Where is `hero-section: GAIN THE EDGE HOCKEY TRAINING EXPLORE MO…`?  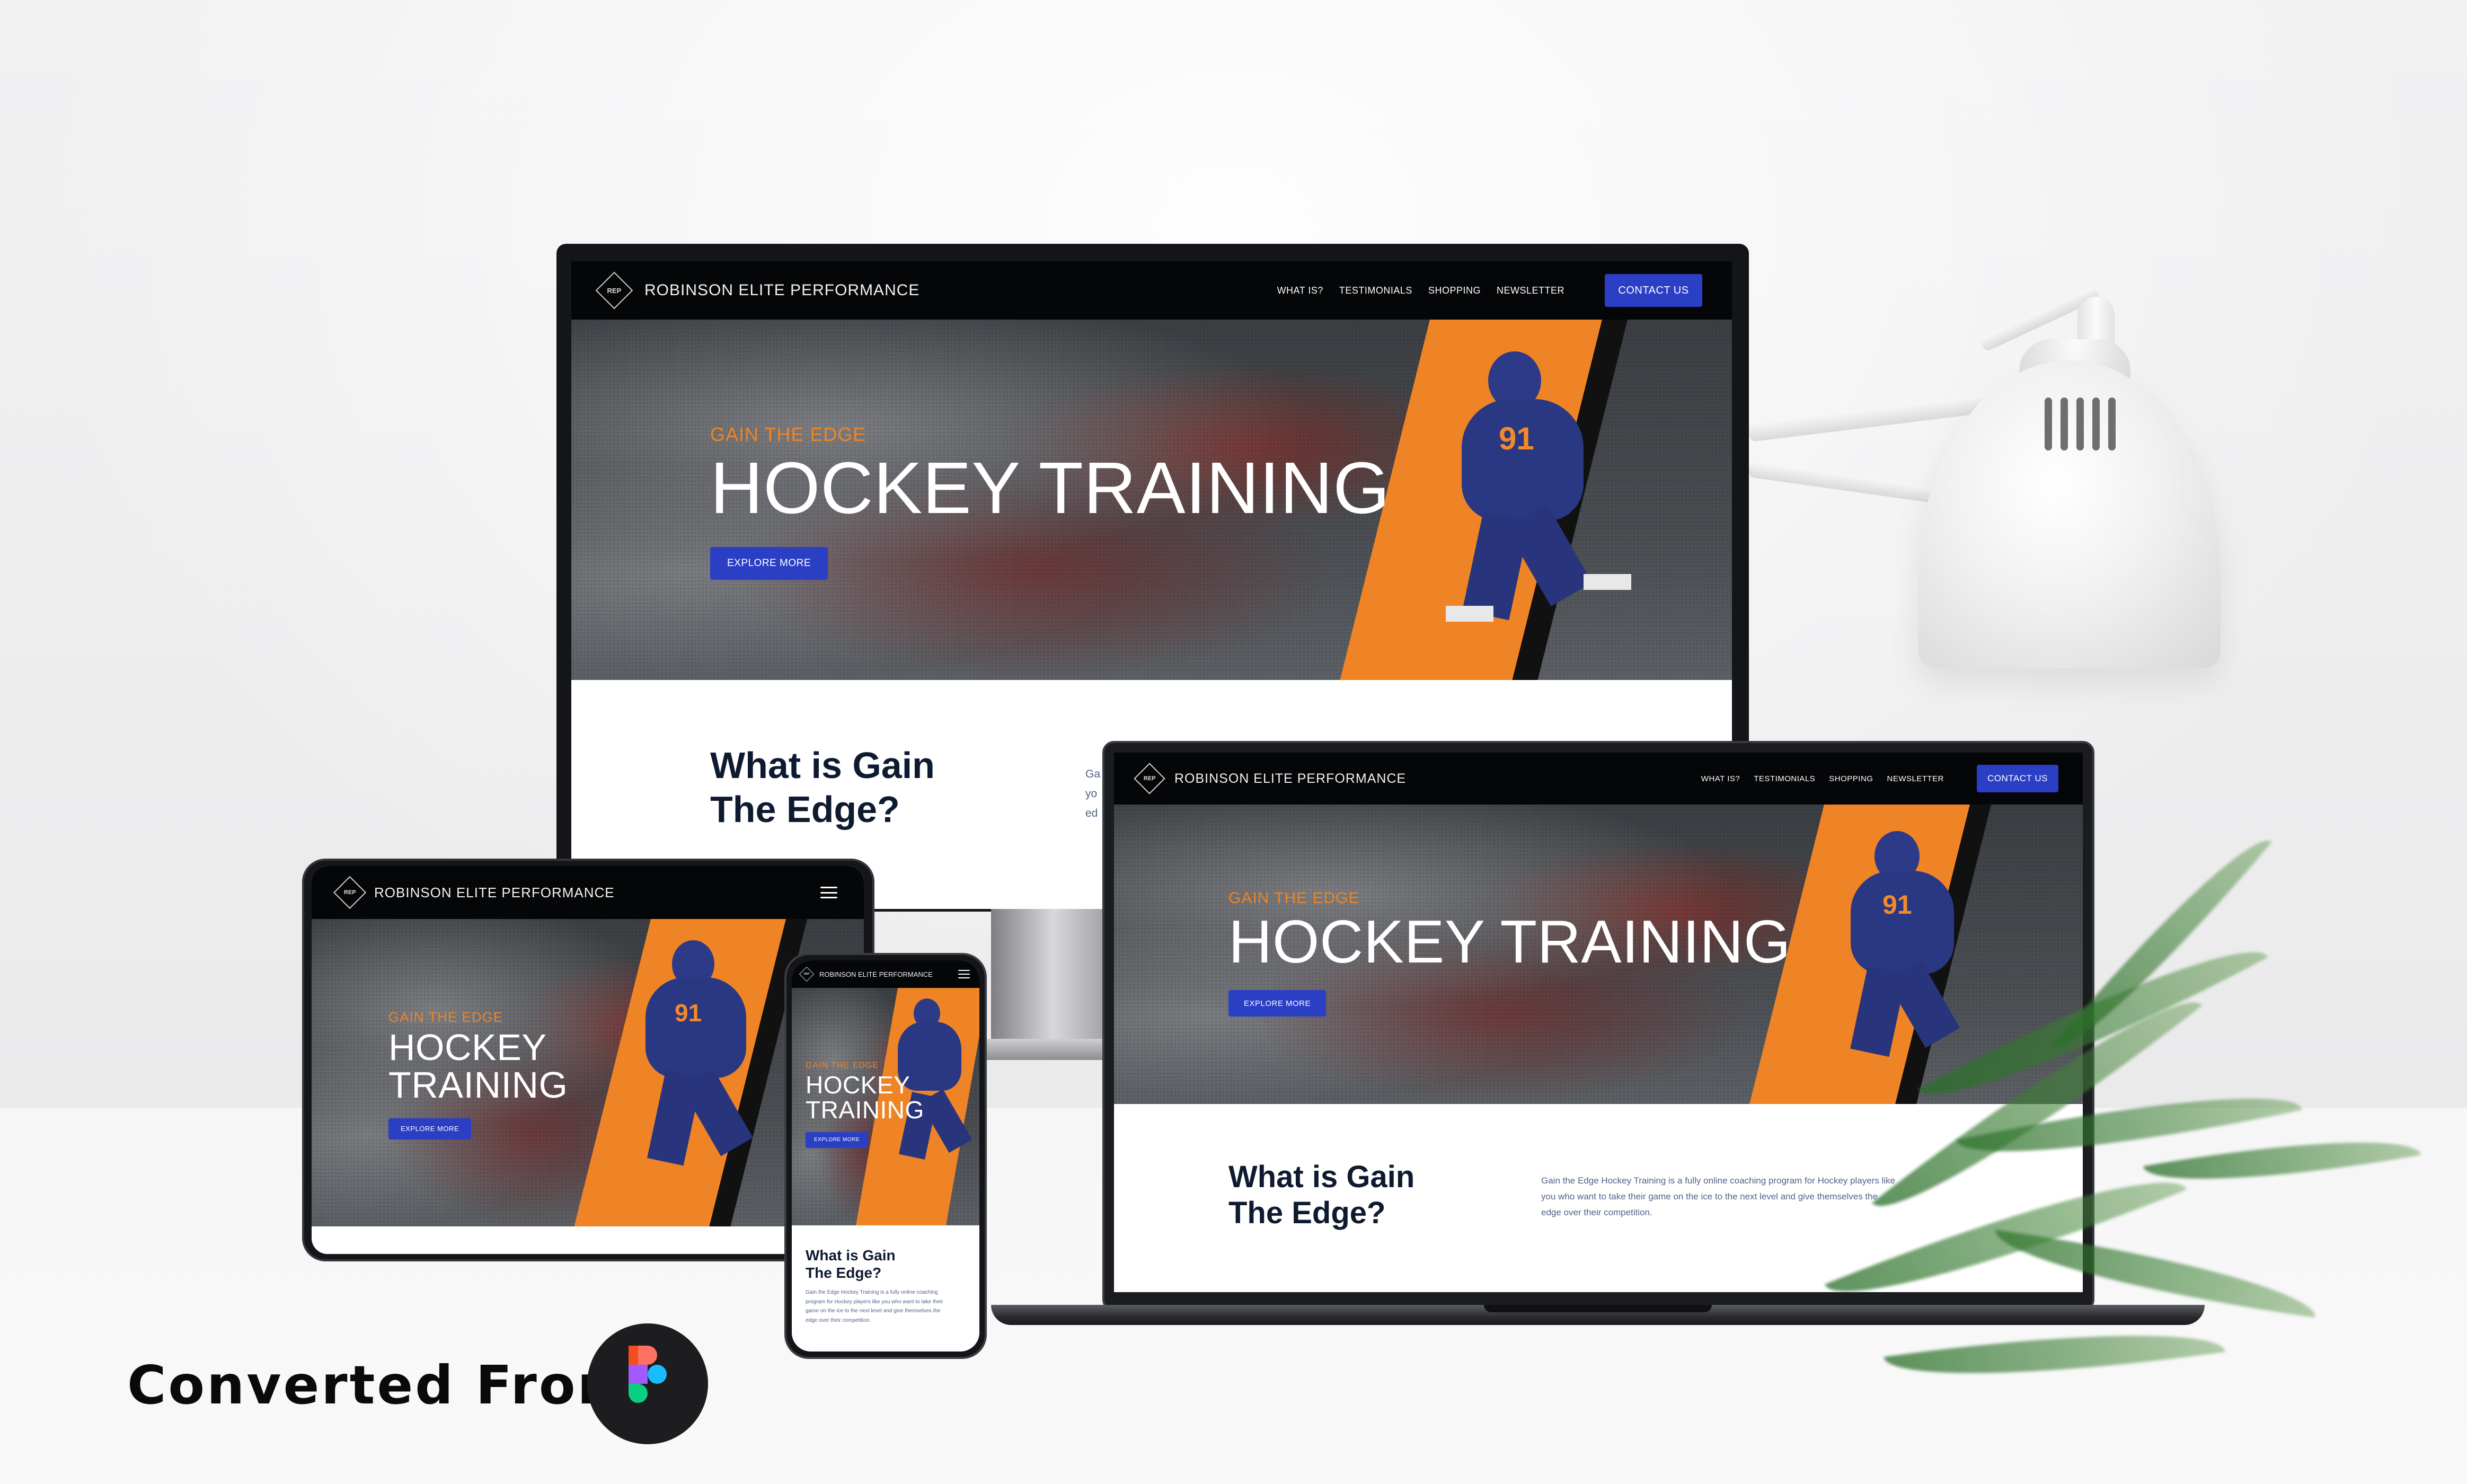 hero-section: GAIN THE EDGE HOCKEY TRAINING EXPLORE MO… is located at coordinates (885, 1107).